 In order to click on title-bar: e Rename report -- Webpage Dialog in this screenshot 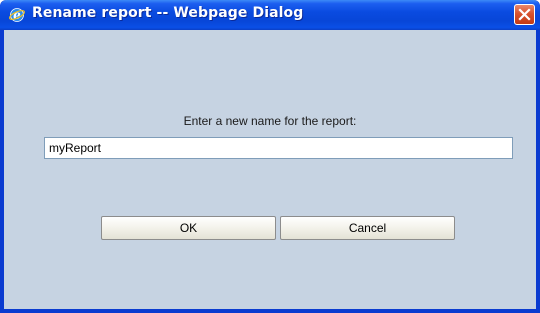, I will do `click(270, 15)`.